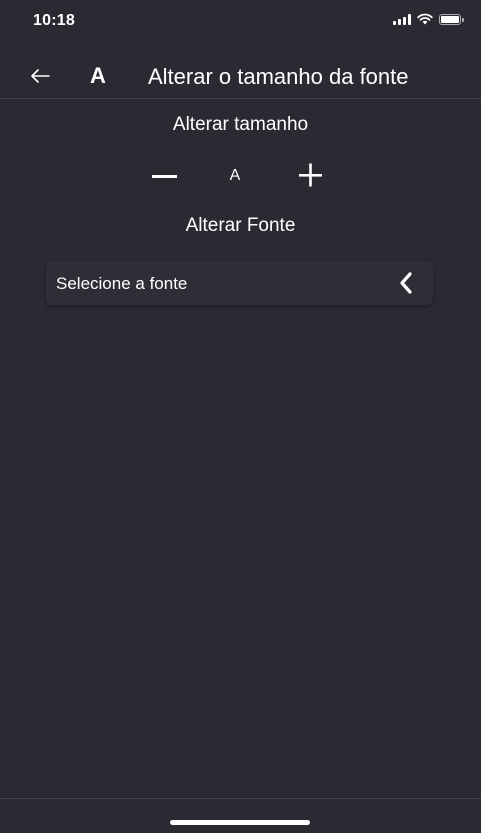 Image resolution: width=481 pixels, height=833 pixels. Describe the element at coordinates (402, 19) in the screenshot. I see `cellular-signal-icon` at that location.